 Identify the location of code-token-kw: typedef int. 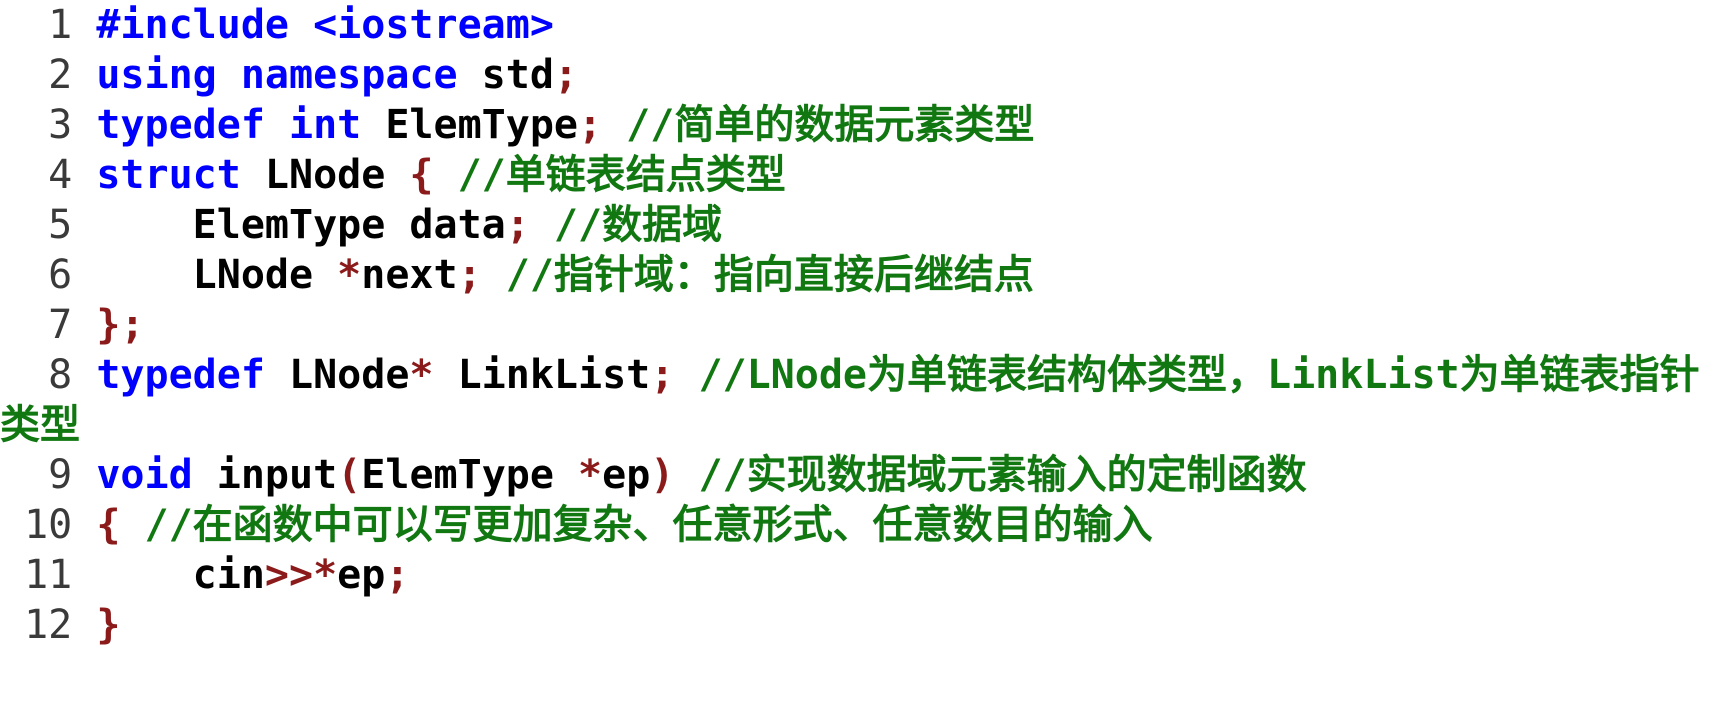
(241, 125).